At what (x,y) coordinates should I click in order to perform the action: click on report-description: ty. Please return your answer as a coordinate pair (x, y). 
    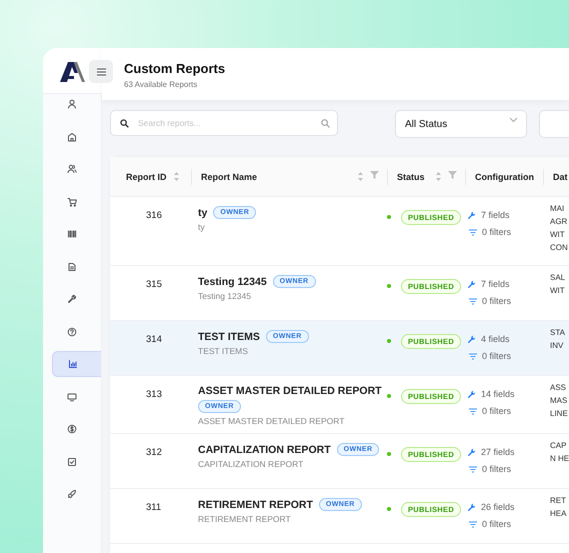
    Looking at the image, I should click on (202, 227).